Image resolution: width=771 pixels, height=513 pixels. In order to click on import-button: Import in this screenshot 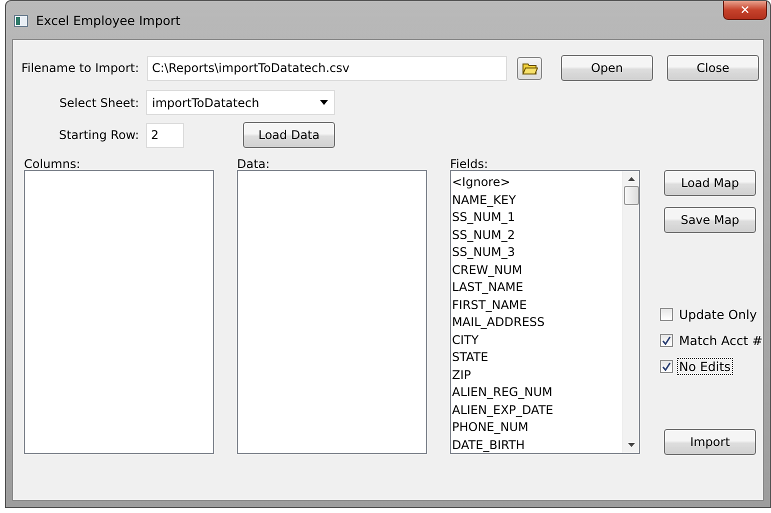, I will do `click(710, 442)`.